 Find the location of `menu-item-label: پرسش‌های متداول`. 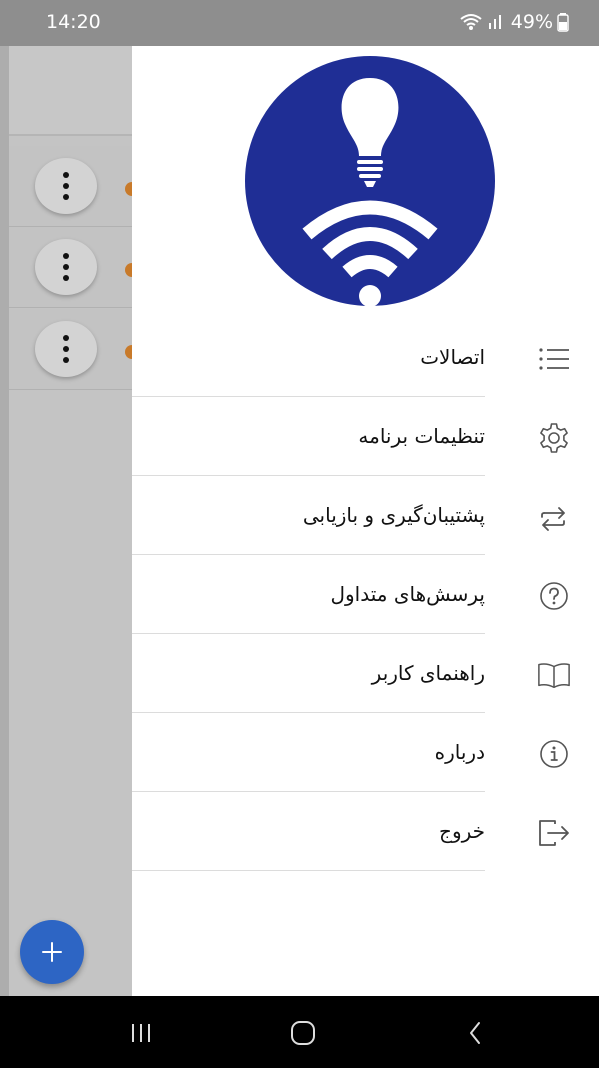

menu-item-label: پرسش‌های متداول is located at coordinates (407, 594).